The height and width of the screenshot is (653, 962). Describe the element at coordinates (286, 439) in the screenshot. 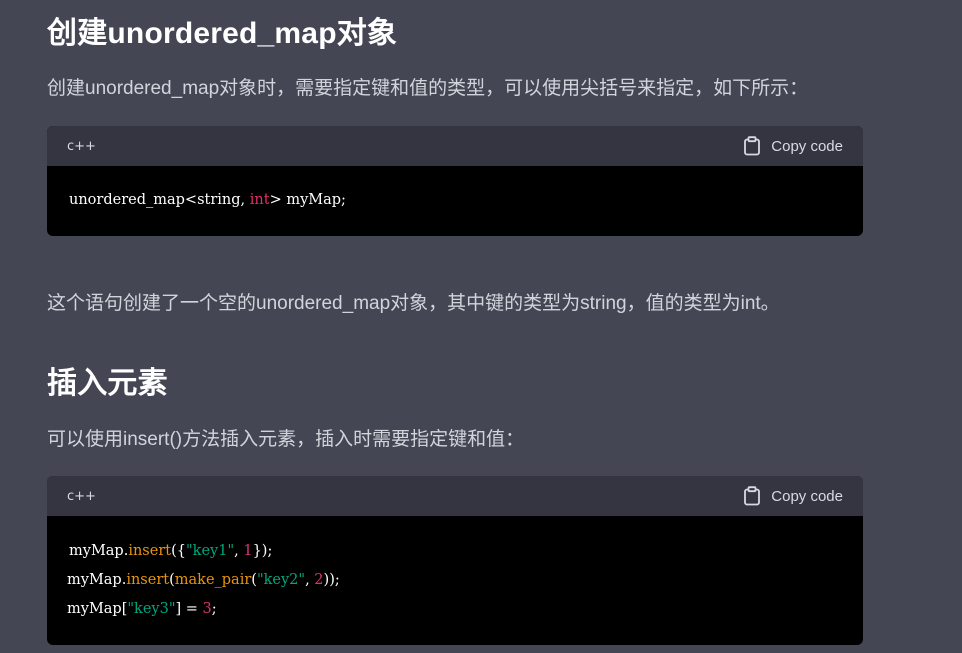

I see `paragraph-insert-intro: 可以使用insert()方法插入元素，插入时需要指定键和值：` at that location.